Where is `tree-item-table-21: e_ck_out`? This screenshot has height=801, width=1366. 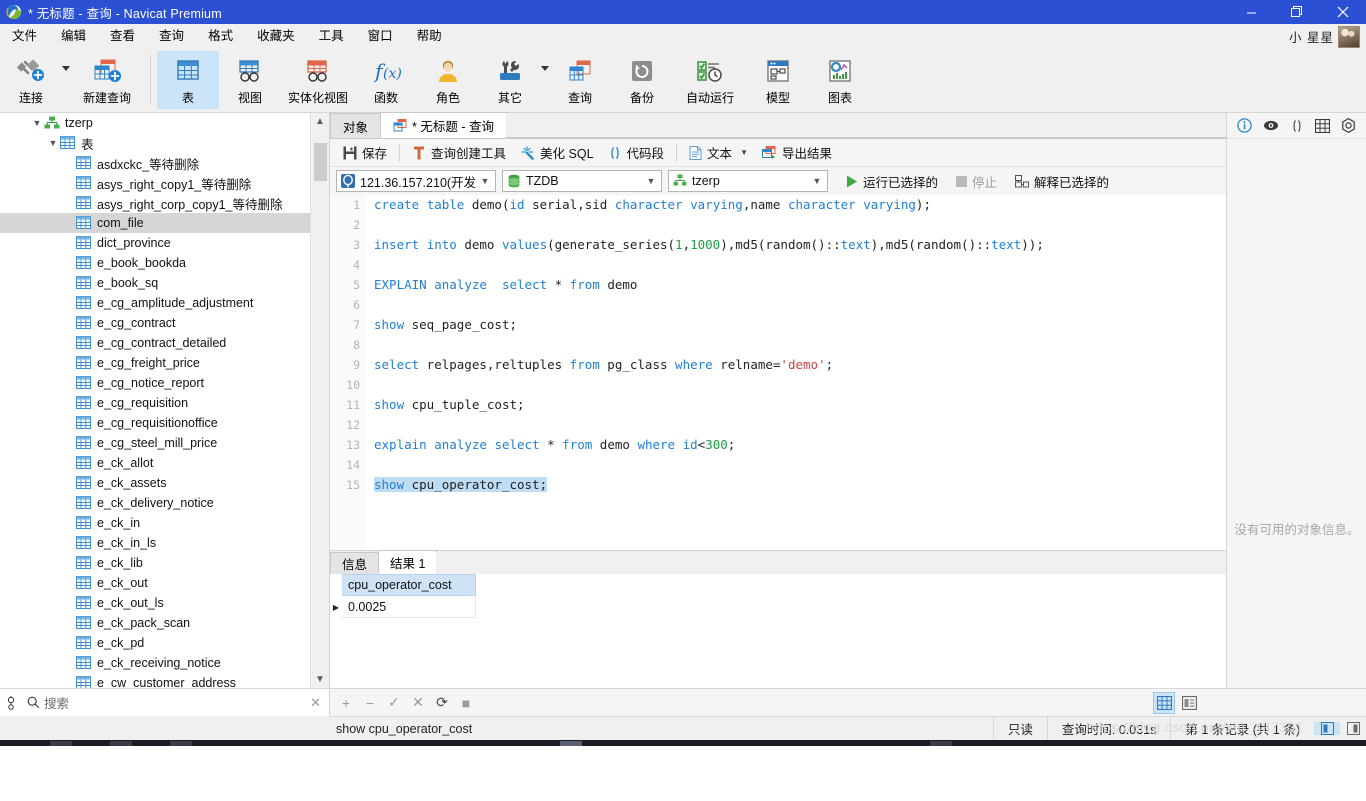 tree-item-table-21: e_ck_out is located at coordinates (155, 583).